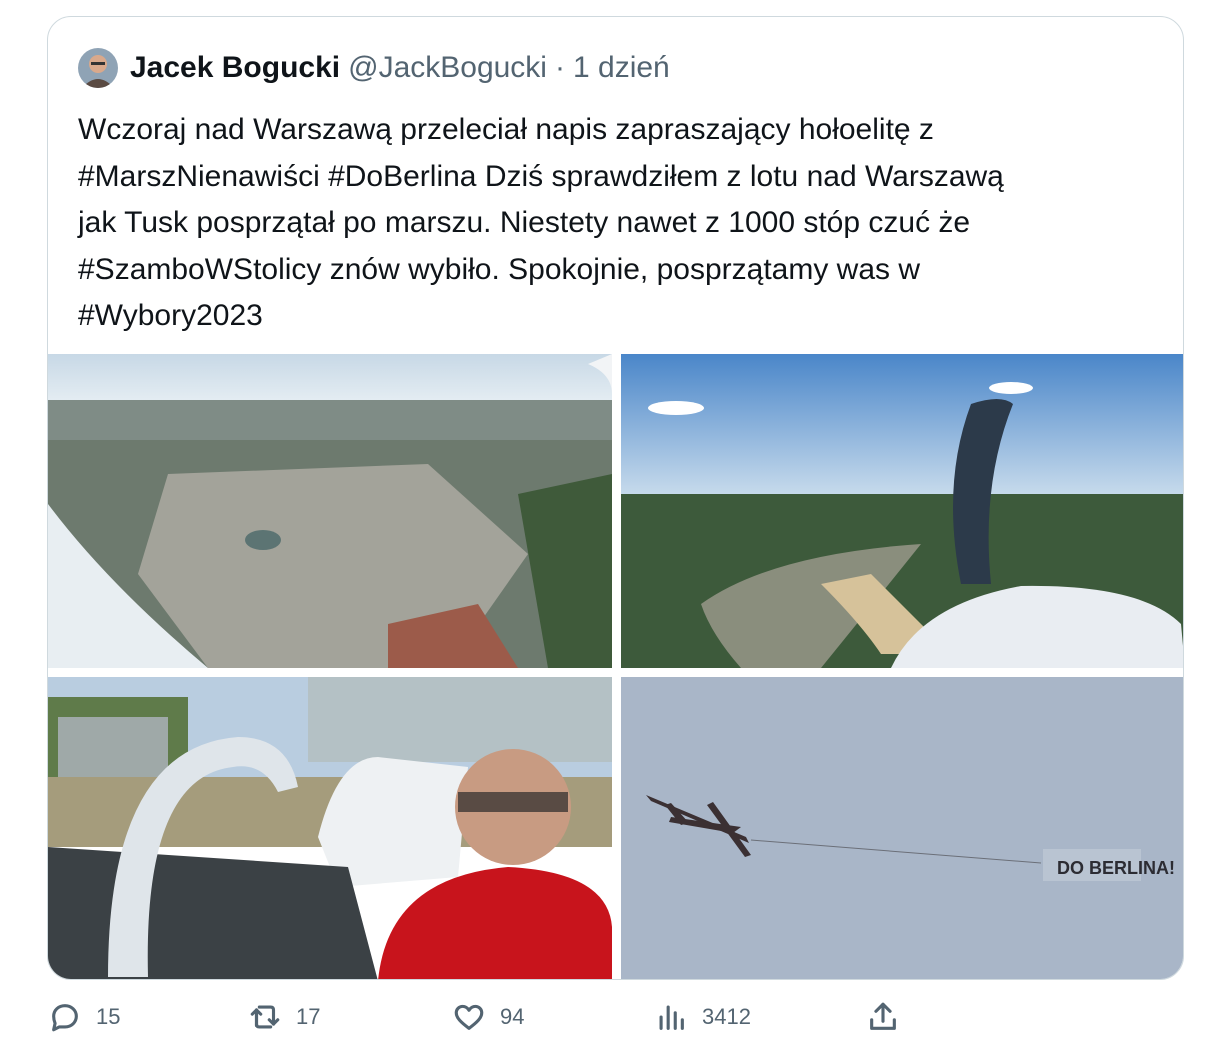 This screenshot has width=1225, height=1057. What do you see at coordinates (308, 1016) in the screenshot?
I see `retweet-count: 17` at bounding box center [308, 1016].